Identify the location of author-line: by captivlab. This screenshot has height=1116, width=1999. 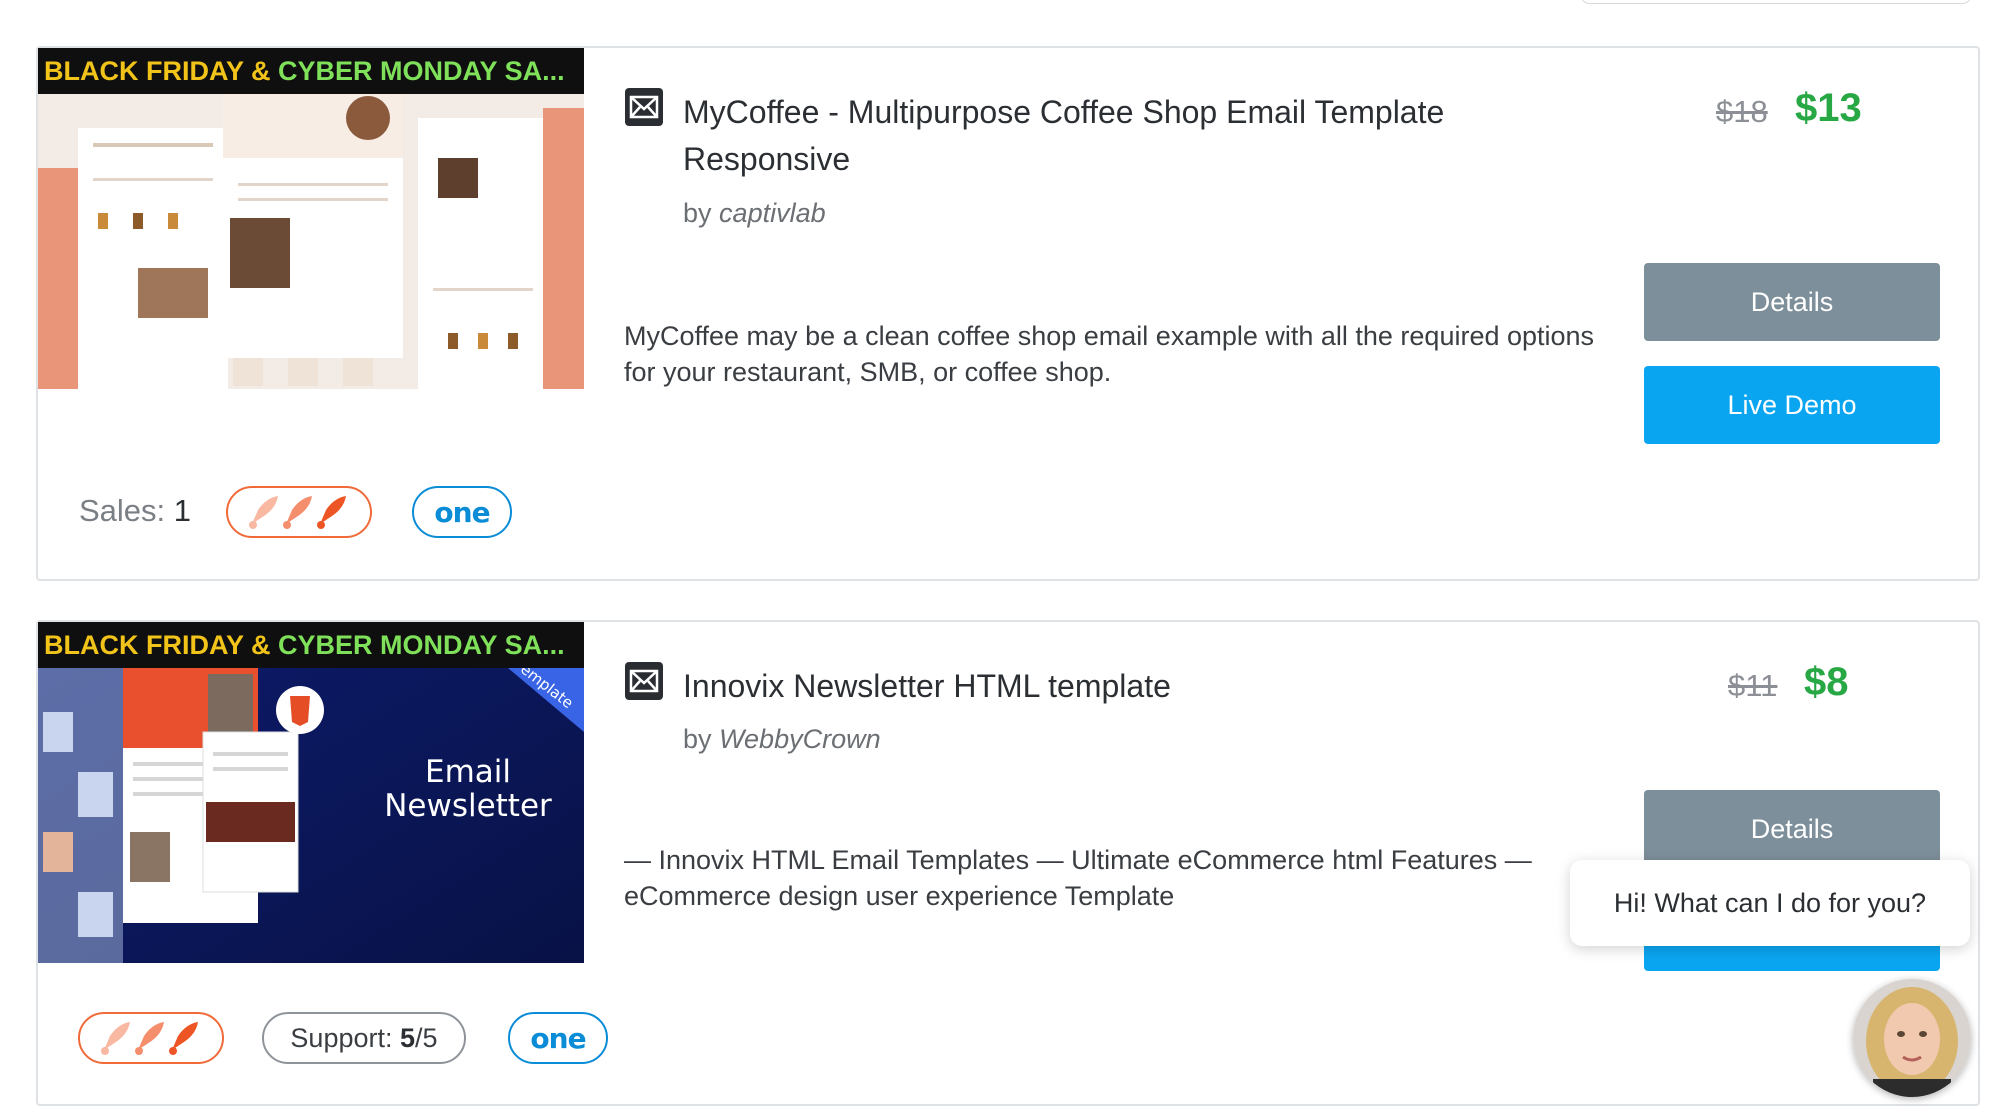
(754, 213).